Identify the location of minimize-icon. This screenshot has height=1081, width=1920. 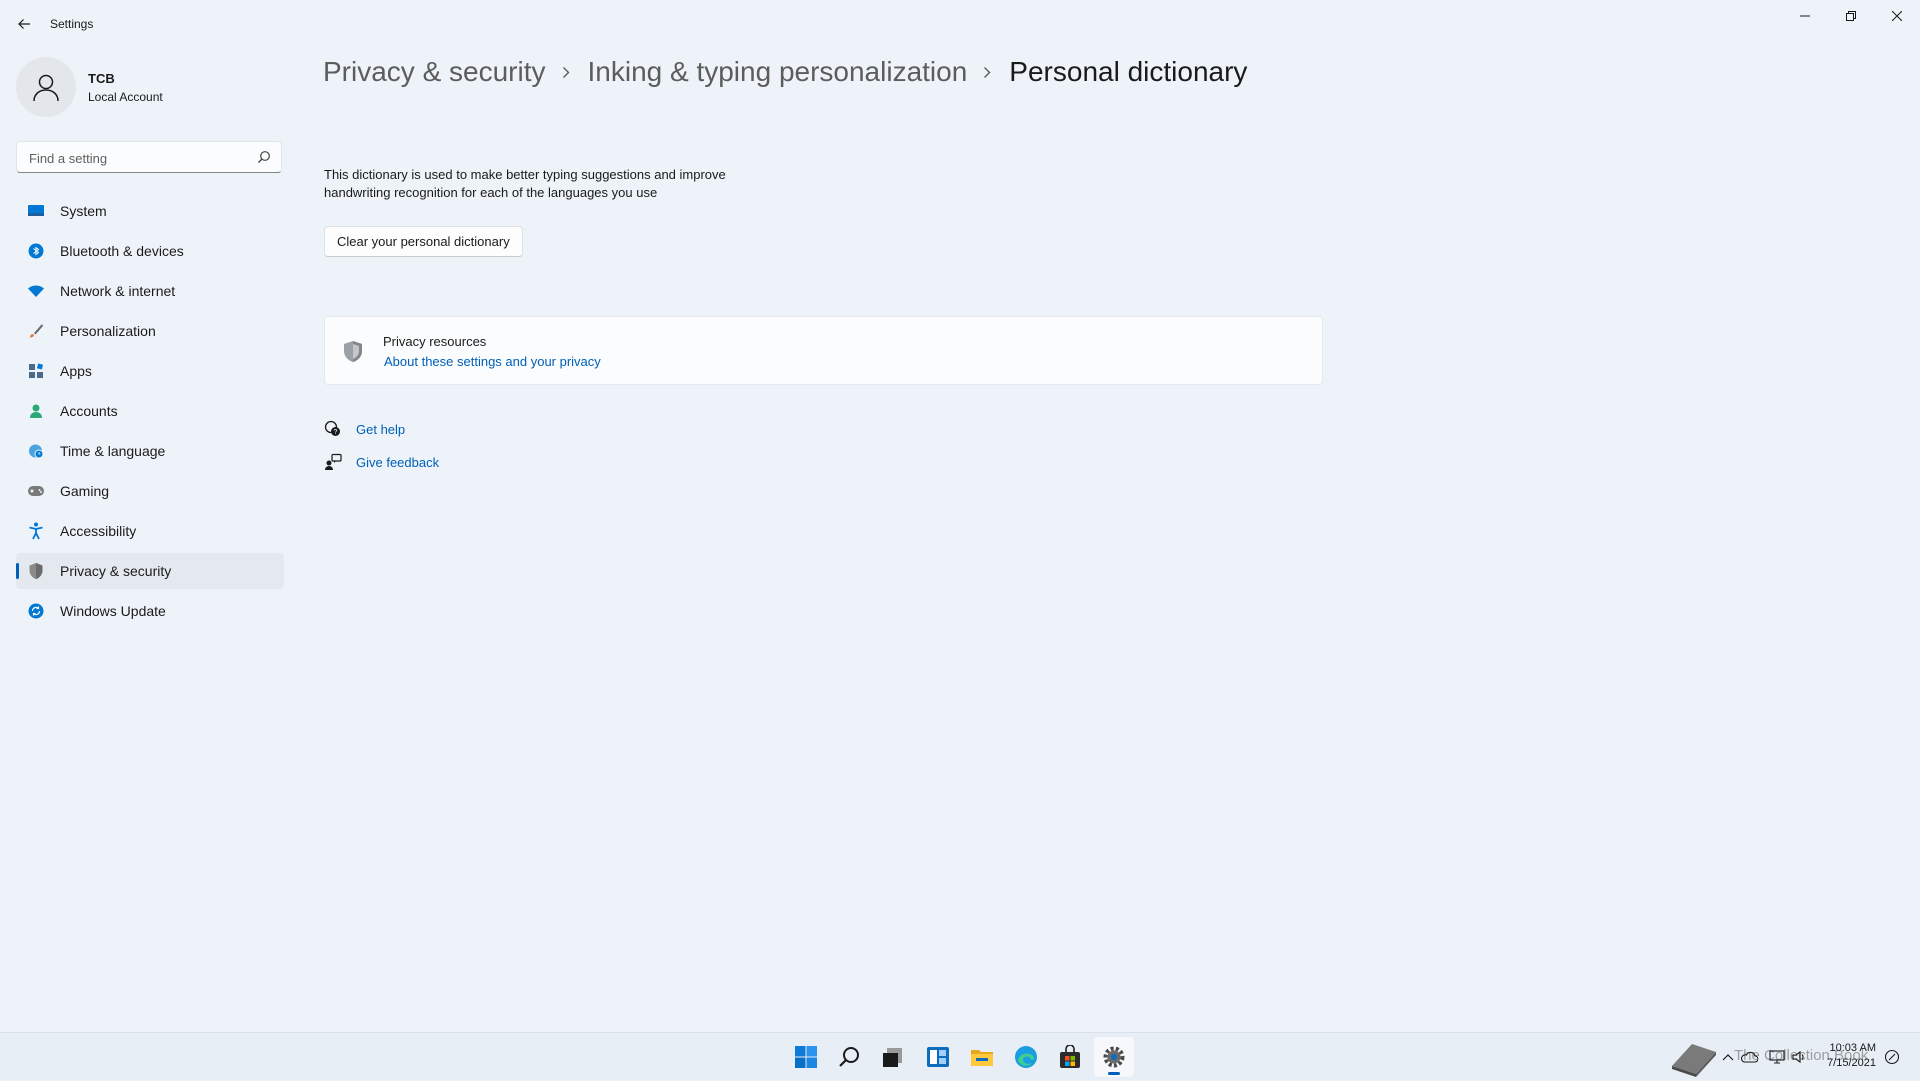
(1805, 16).